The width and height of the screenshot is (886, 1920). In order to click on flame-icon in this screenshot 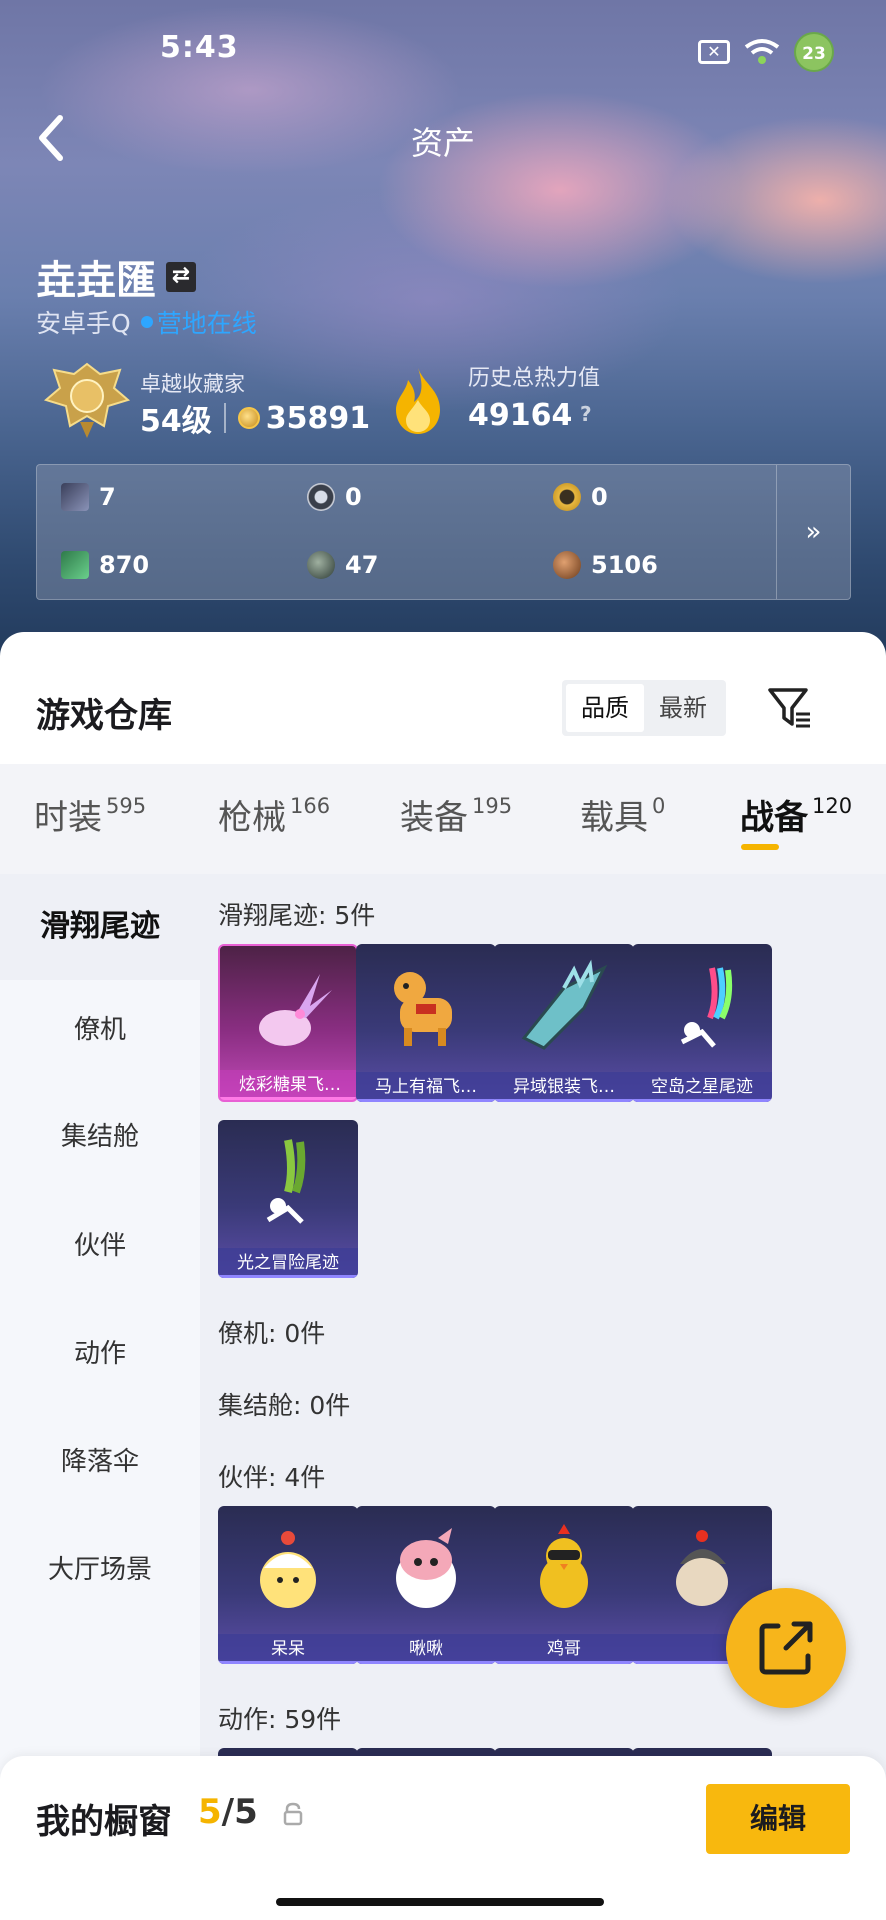, I will do `click(418, 401)`.